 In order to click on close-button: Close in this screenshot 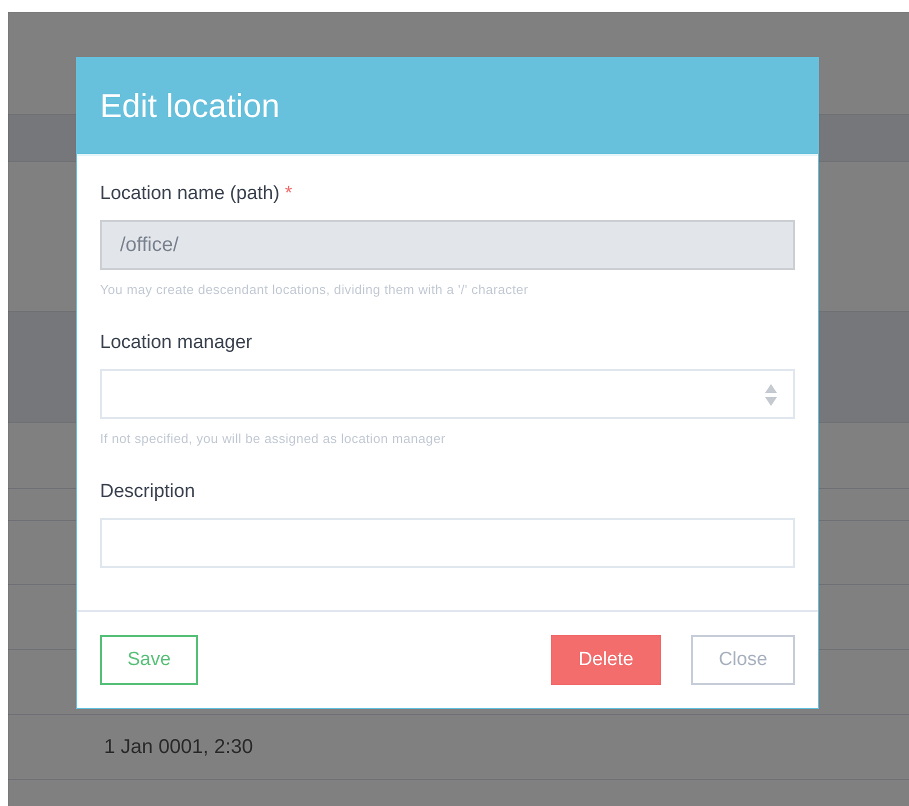, I will do `click(743, 660)`.